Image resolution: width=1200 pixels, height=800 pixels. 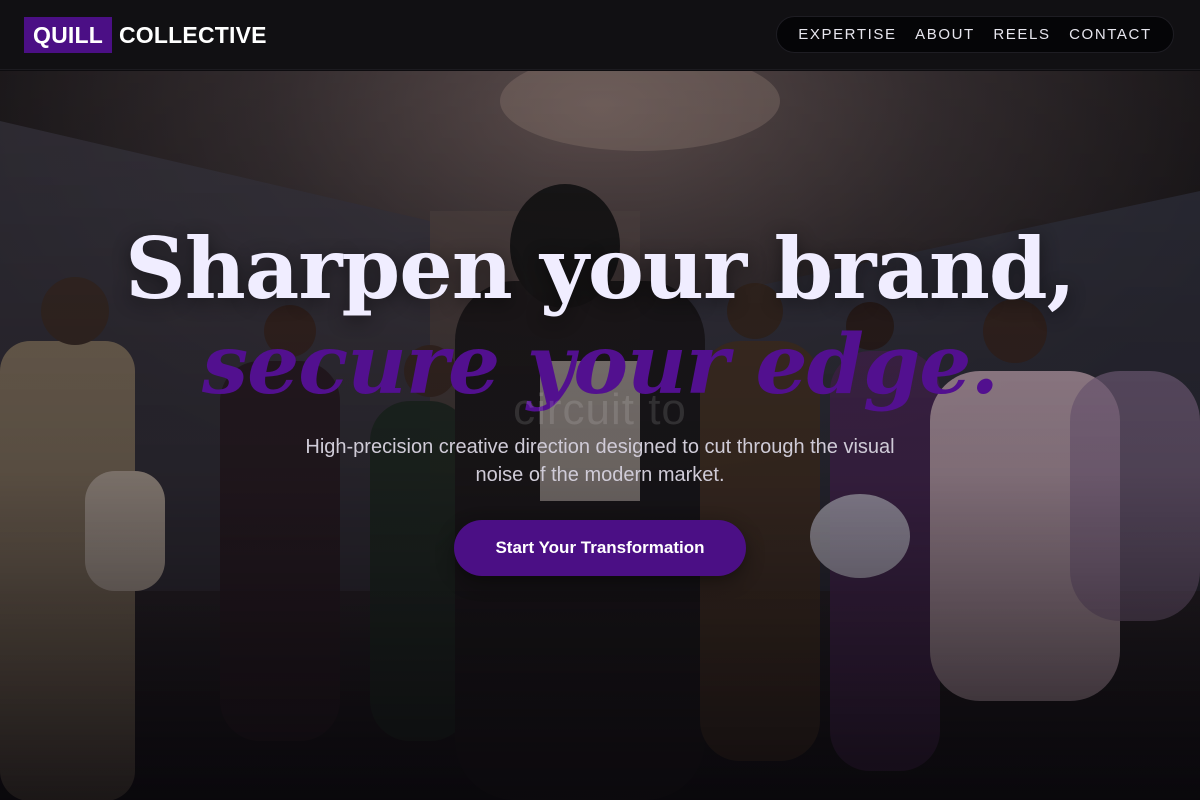 I want to click on start-transformation-button: Start Your Transformation, so click(x=600, y=548).